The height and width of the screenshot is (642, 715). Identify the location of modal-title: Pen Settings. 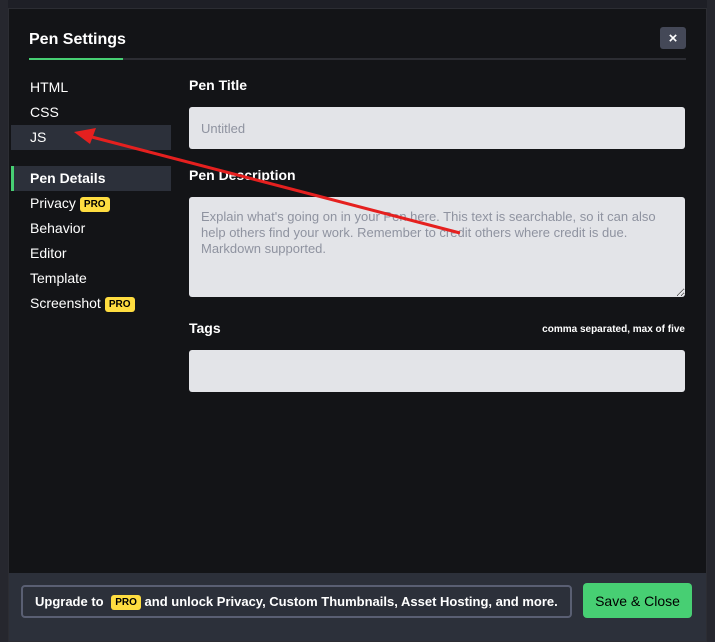
(77, 39).